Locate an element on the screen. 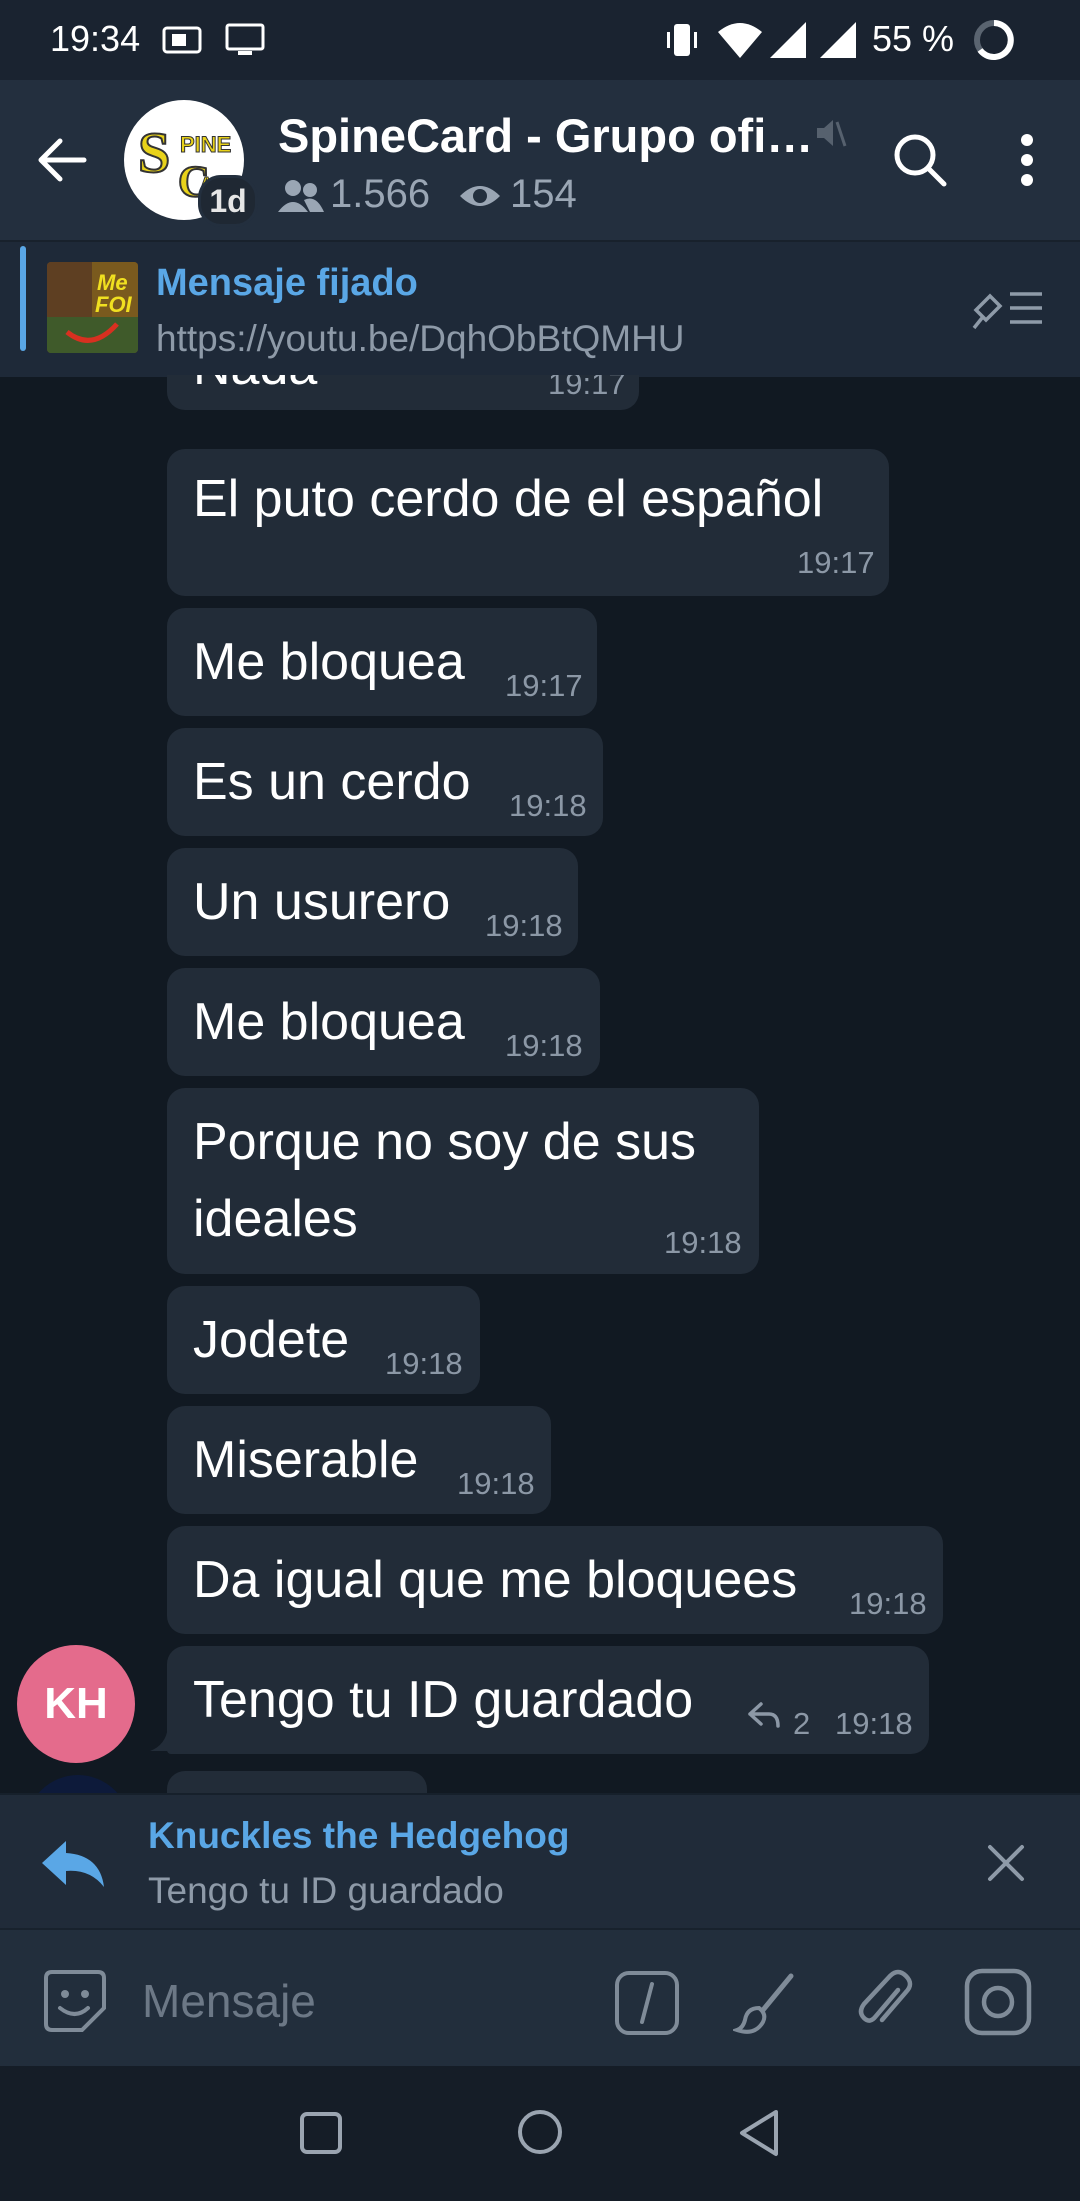  camera-icon is located at coordinates (998, 2002).